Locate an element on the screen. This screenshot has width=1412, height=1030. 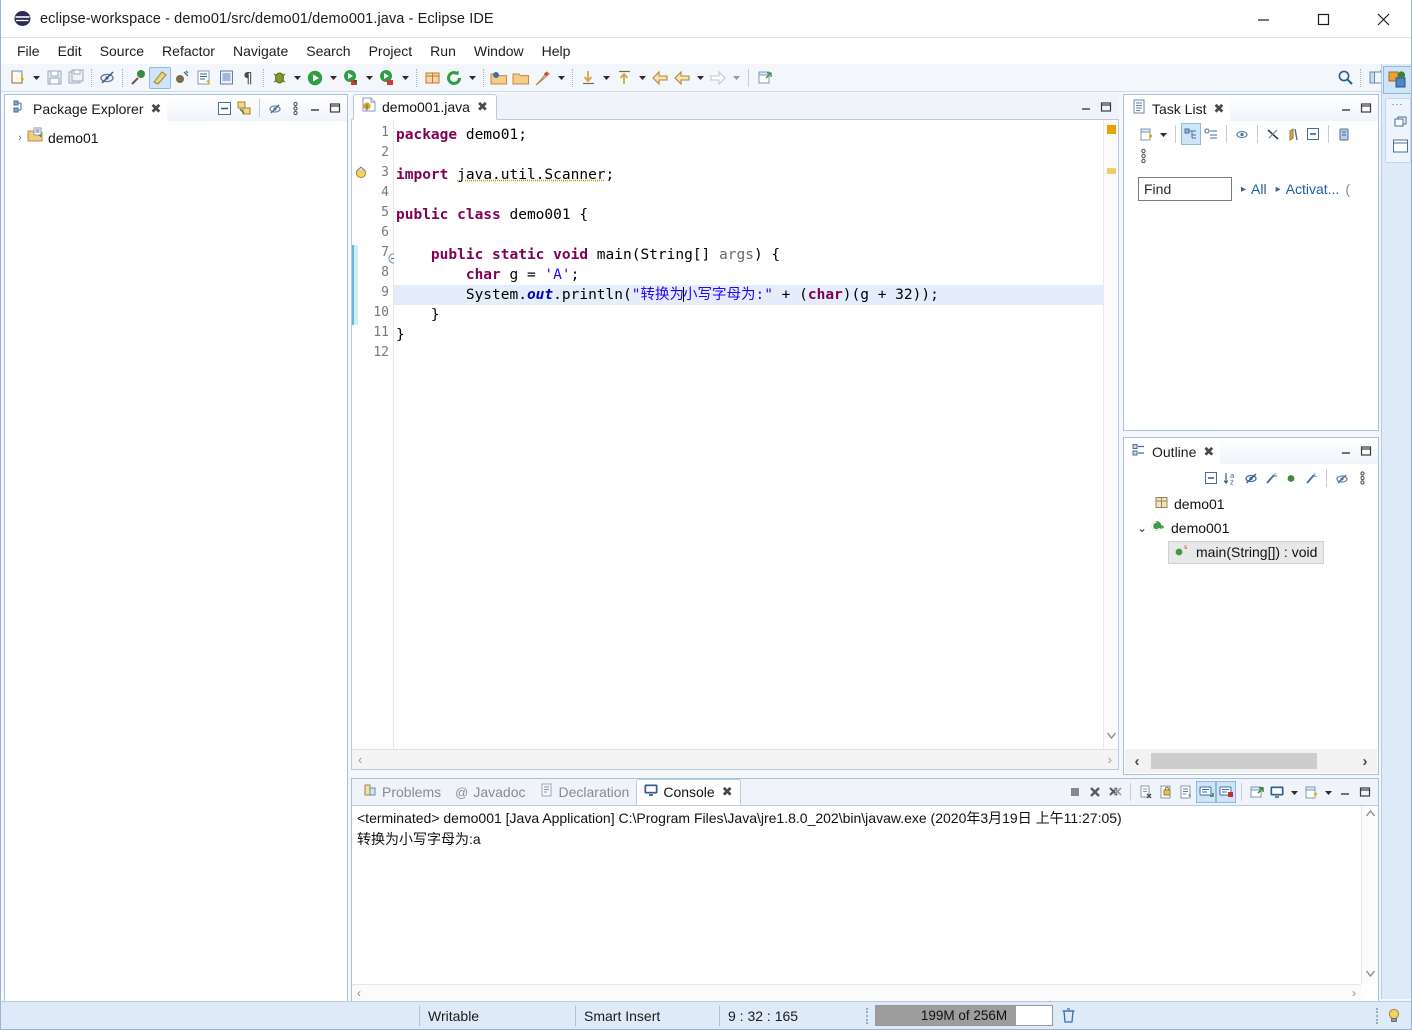
new-wizard-dropdown-icon is located at coordinates (36, 78).